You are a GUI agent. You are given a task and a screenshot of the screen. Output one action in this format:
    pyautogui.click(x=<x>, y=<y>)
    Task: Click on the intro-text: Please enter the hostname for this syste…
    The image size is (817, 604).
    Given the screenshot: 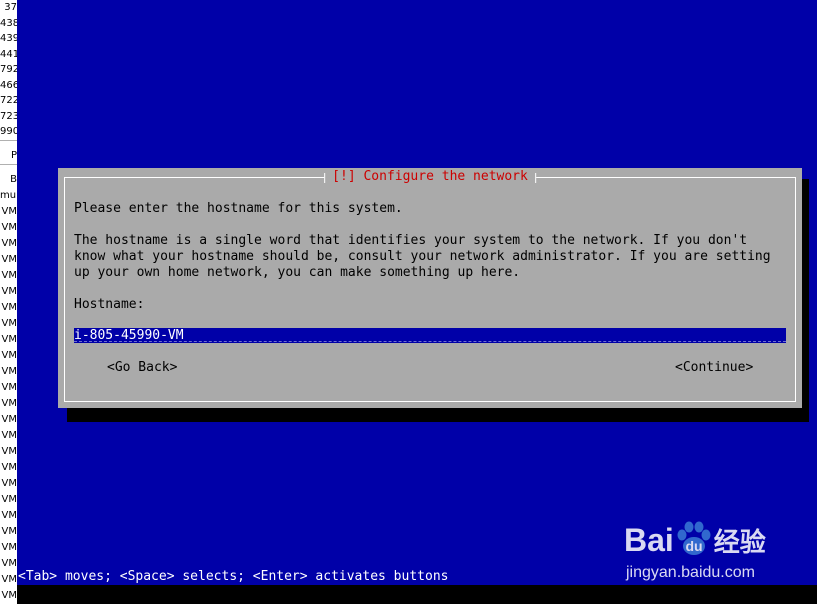 What is the action you would take?
    pyautogui.click(x=238, y=208)
    